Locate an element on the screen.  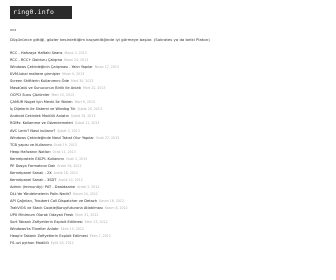
post-title-link: RCC - RCC+ Dolduru Çalışma is located at coordinates (36, 60).